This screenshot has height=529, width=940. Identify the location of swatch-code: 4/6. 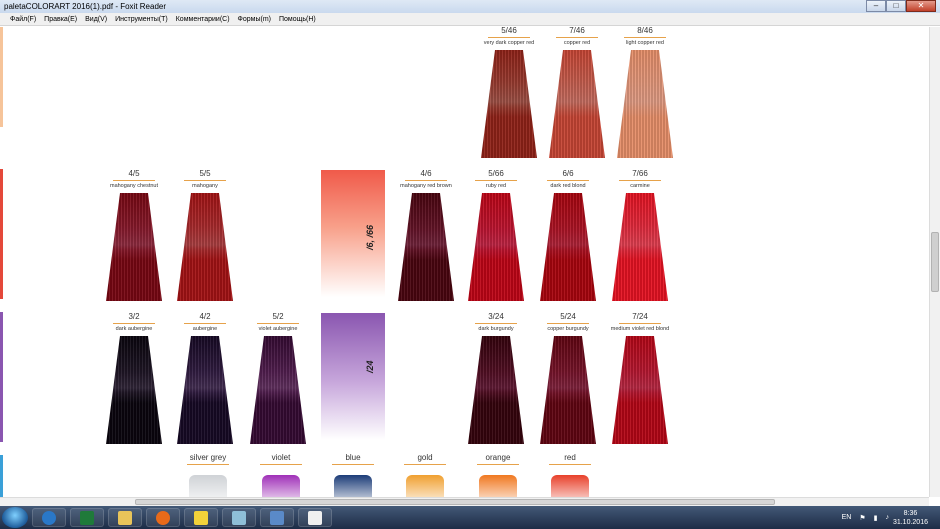
(426, 173).